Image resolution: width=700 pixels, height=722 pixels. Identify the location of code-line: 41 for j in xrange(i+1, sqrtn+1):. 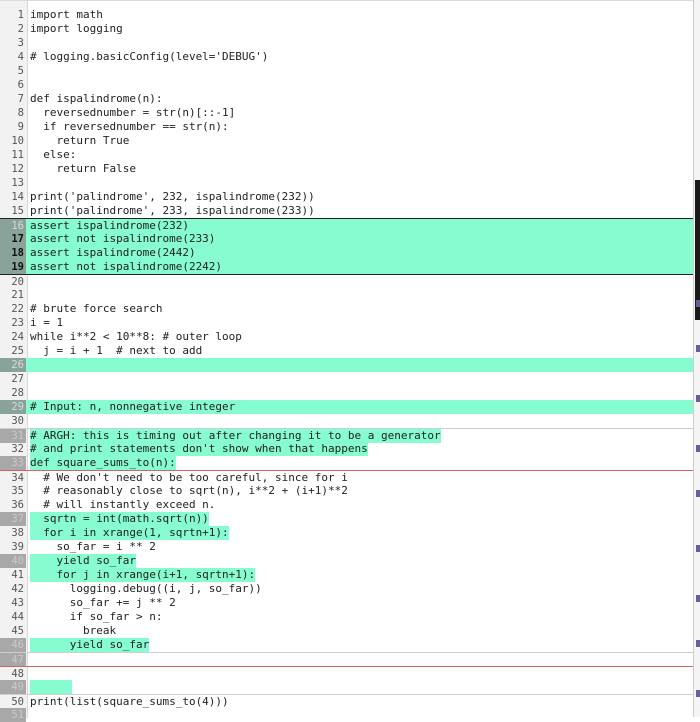
(346, 575).